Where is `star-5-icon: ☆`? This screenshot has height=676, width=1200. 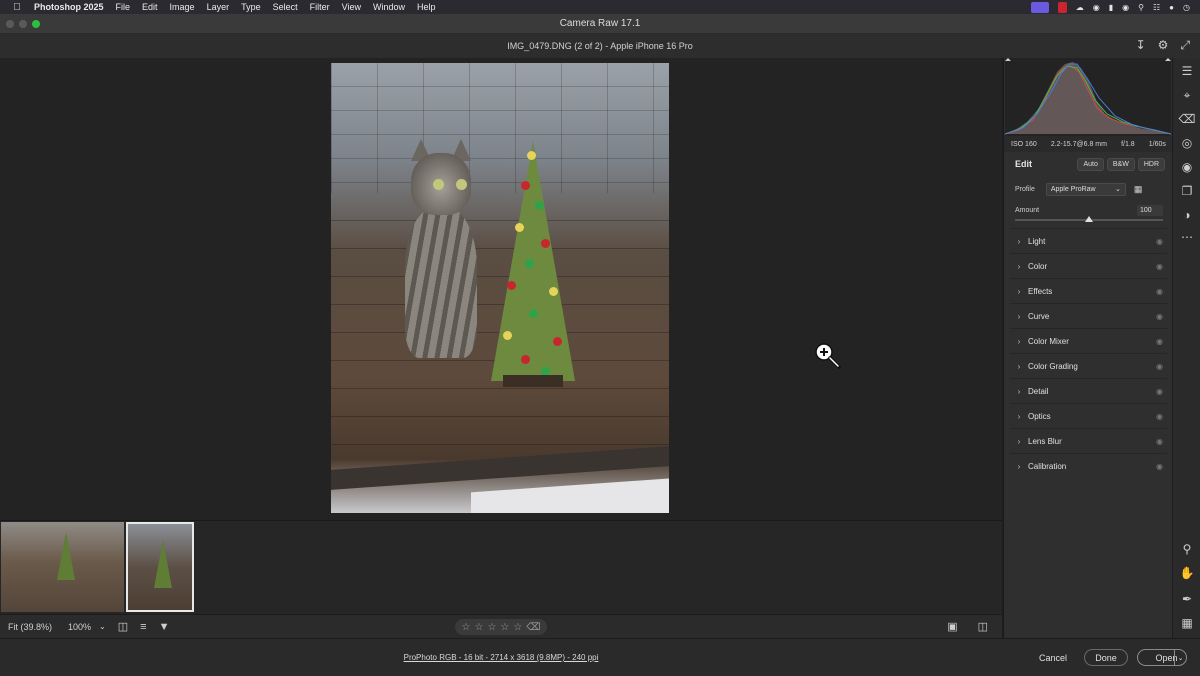
star-5-icon: ☆ is located at coordinates (517, 627).